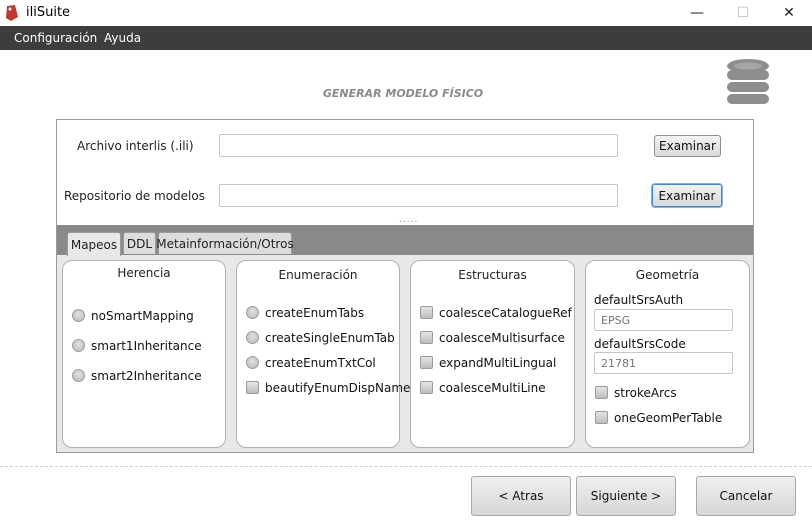  Describe the element at coordinates (315, 313) in the screenshot. I see `option-label: createEnumTabs` at that location.